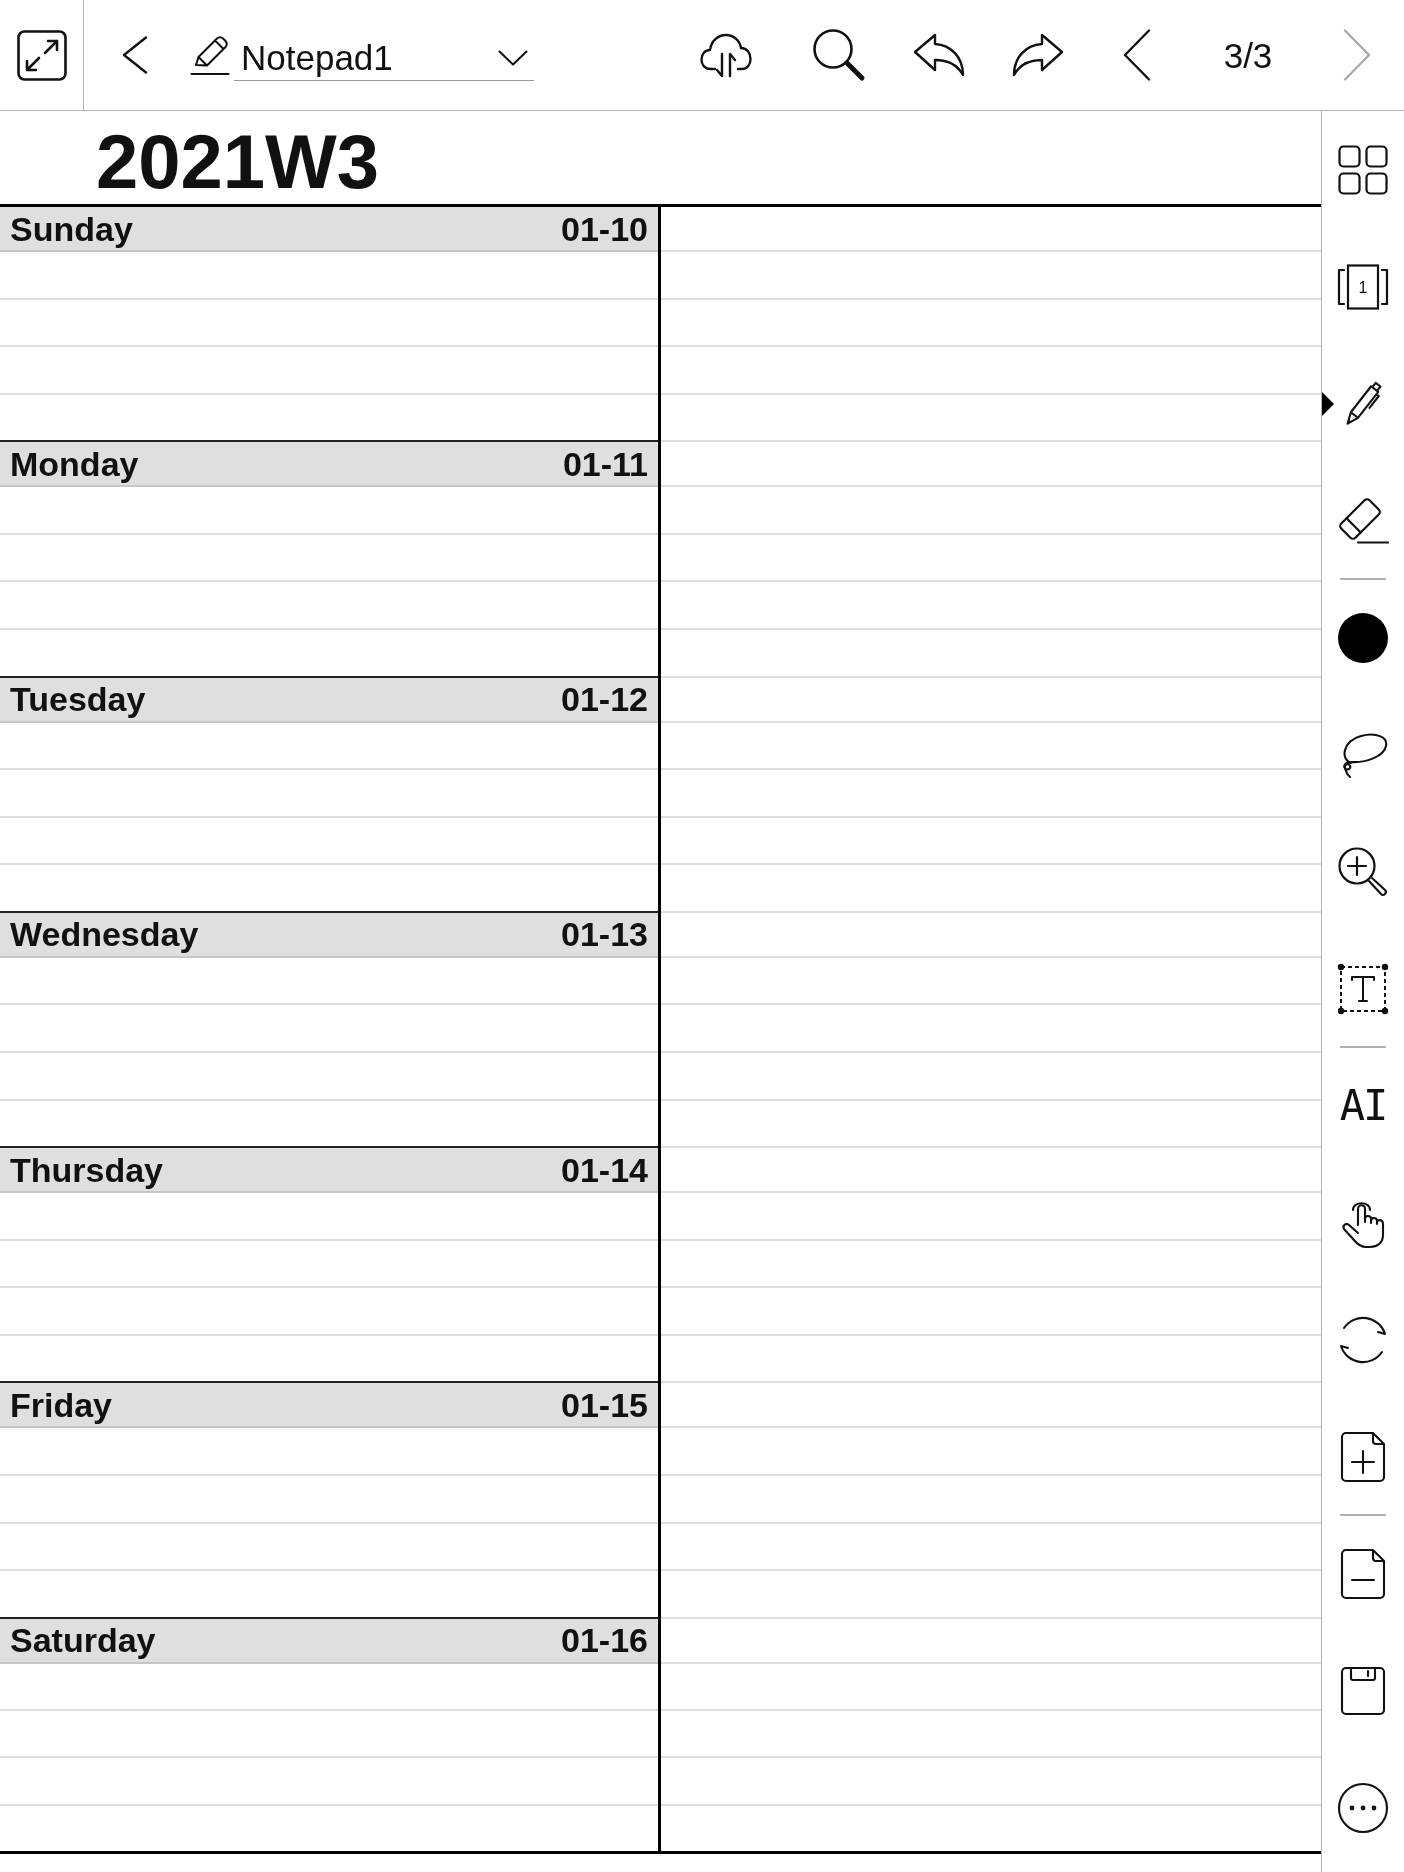  Describe the element at coordinates (1363, 1573) in the screenshot. I see `page-minus-icon` at that location.